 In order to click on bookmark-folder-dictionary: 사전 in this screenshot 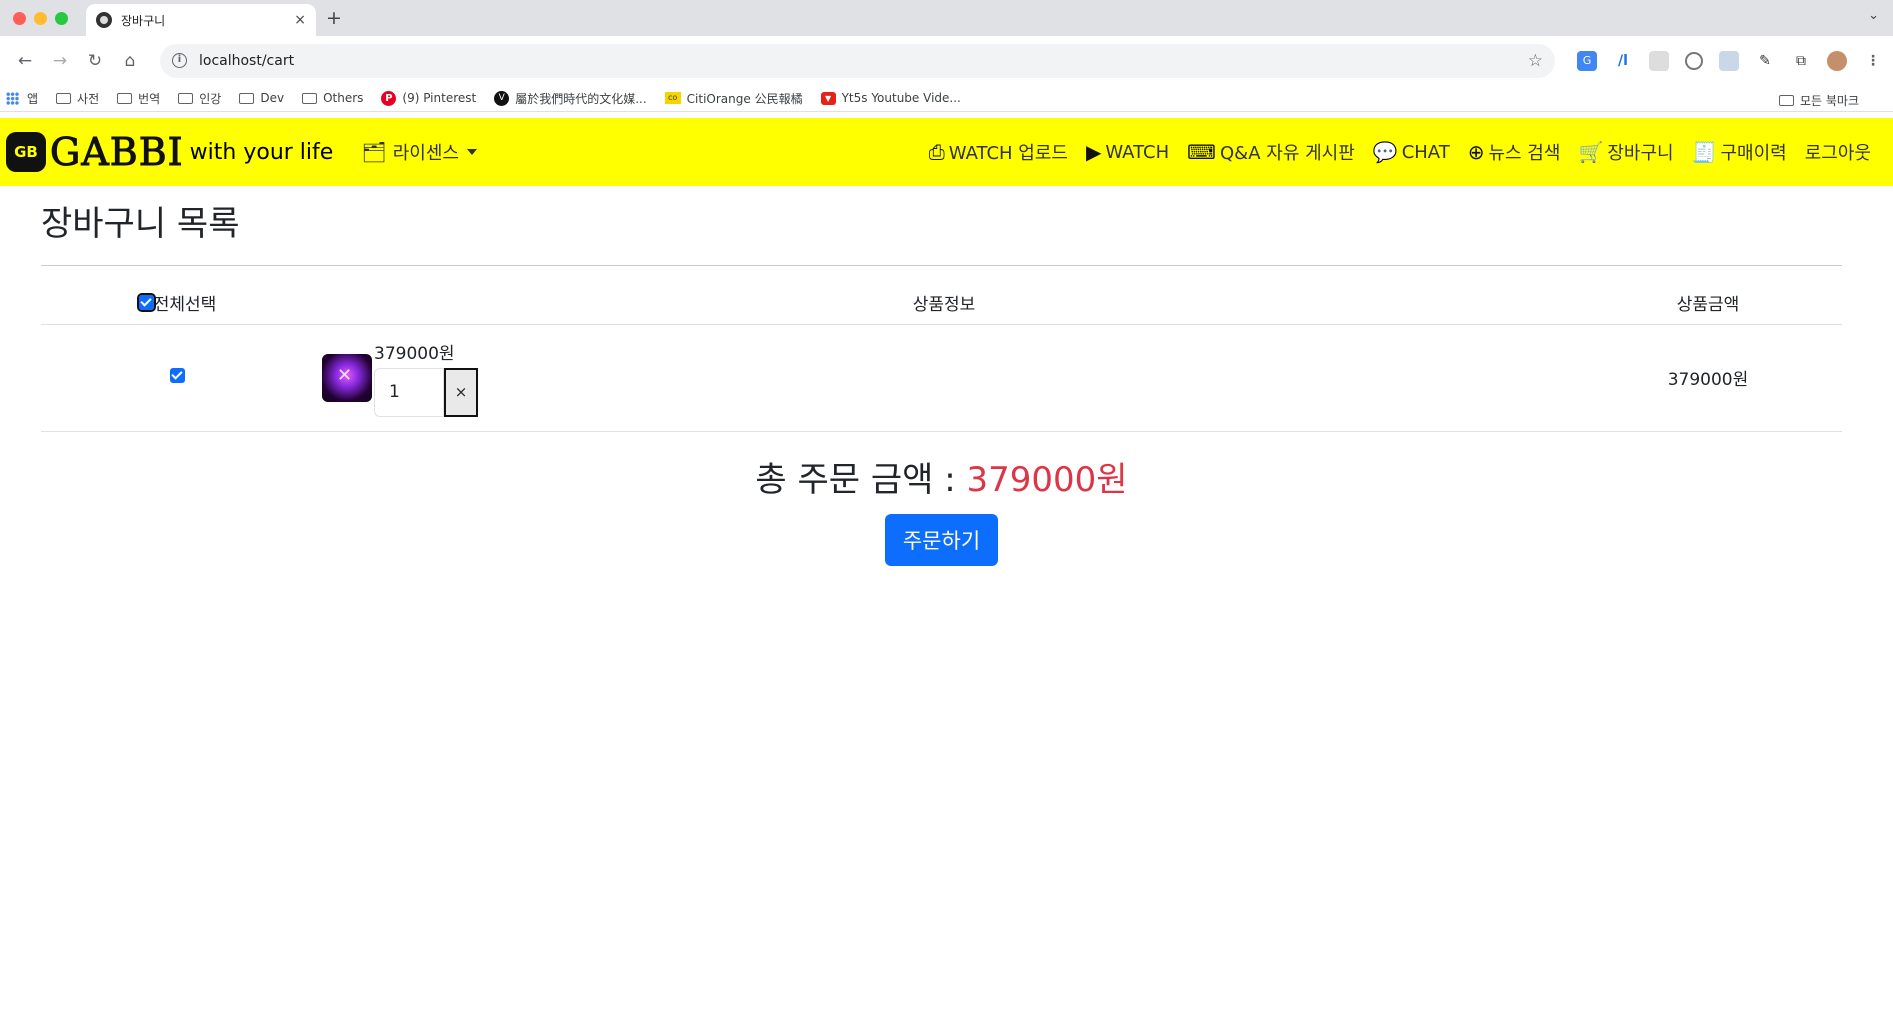, I will do `click(77, 98)`.